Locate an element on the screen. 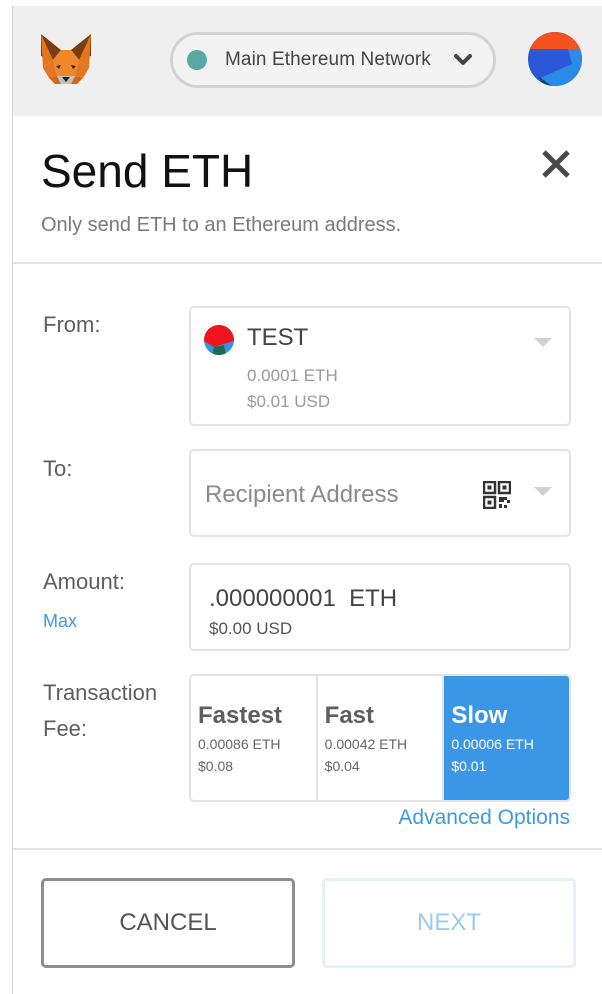  from-account-selector: TEST 0.0001 ETH $0.01 USD is located at coordinates (380, 366).